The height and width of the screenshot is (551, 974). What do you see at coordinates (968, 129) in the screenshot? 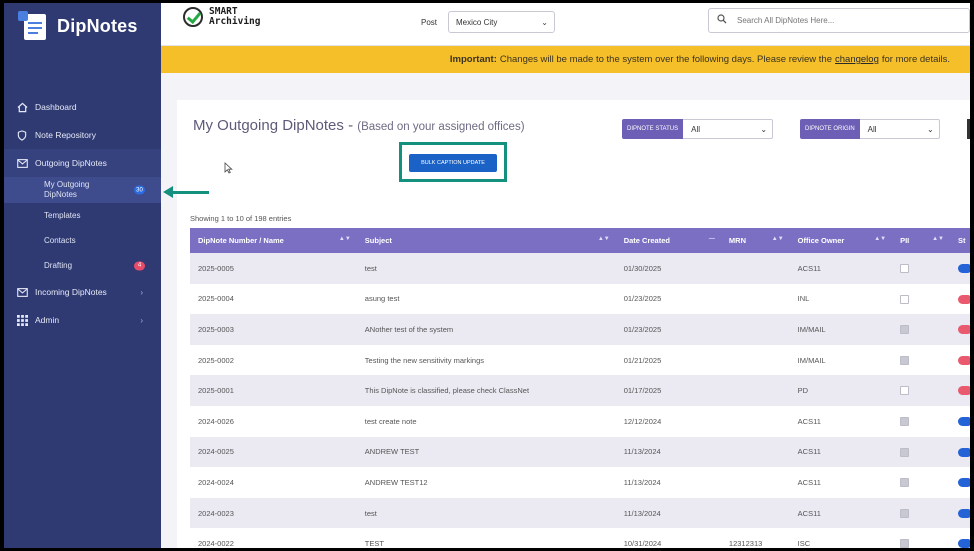
I see `extra-control` at bounding box center [968, 129].